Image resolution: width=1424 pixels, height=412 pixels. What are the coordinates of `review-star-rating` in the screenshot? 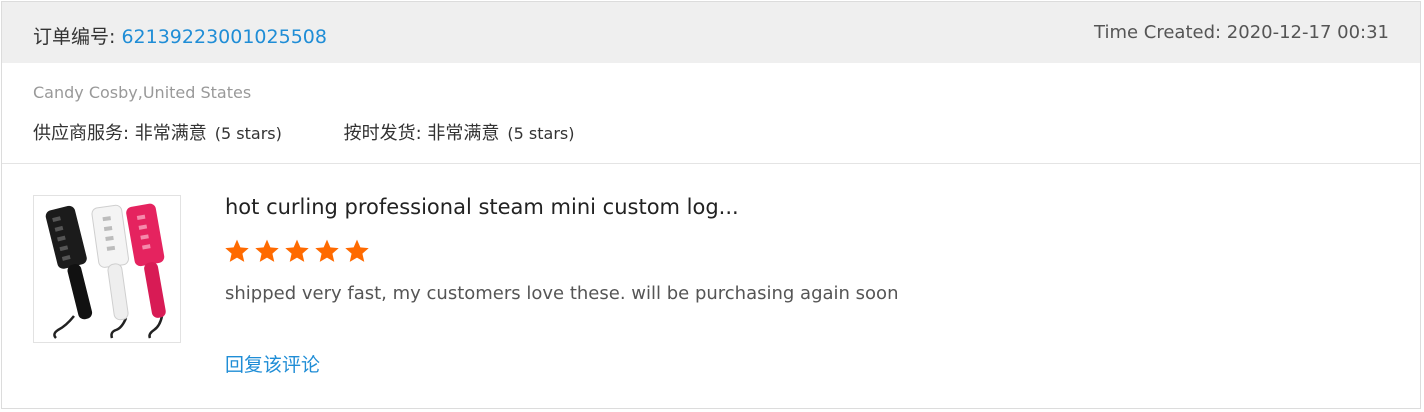 It's located at (297, 253).